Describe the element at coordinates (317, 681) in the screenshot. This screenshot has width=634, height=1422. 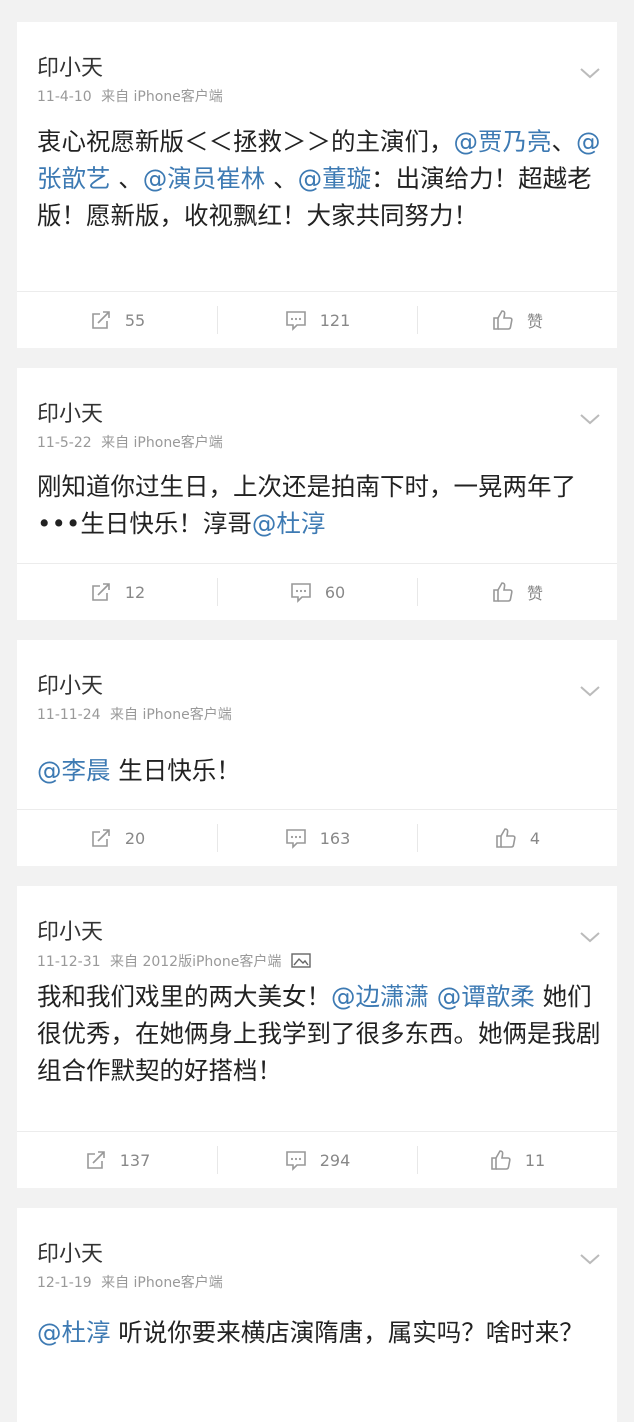
I see `post-header: 印小天 11-11-24 来自 iPhone客户端` at that location.